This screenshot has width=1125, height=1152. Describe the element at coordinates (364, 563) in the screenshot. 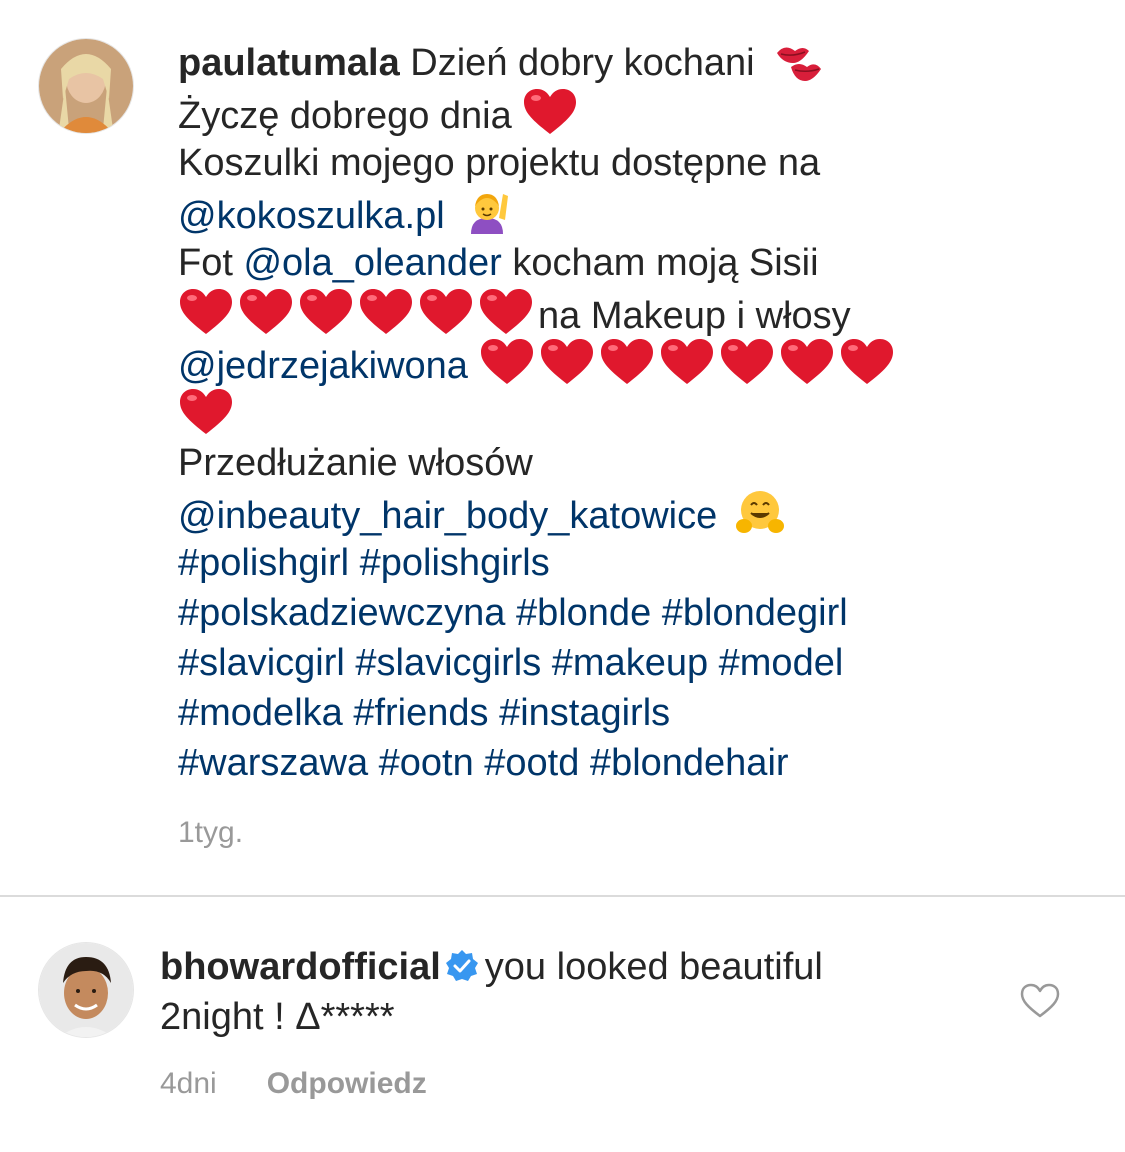

I see `hashtag-line-1: #polishgirl #polishgirls` at that location.